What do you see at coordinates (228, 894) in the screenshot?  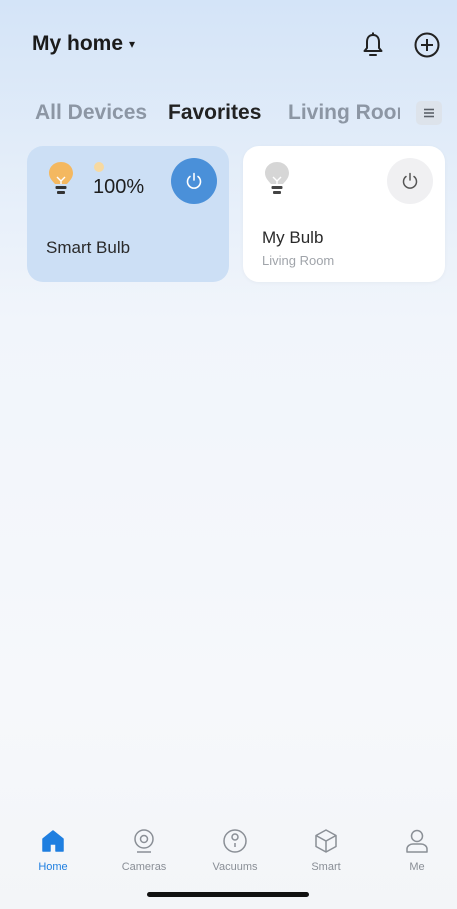 I see `home-indicator` at bounding box center [228, 894].